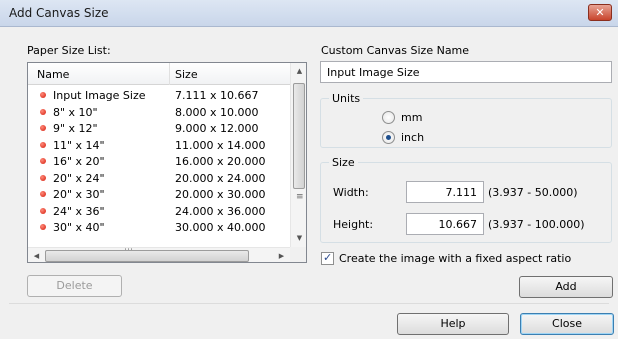 This screenshot has height=339, width=618. I want to click on fixed-aspect-checkbox, so click(327, 258).